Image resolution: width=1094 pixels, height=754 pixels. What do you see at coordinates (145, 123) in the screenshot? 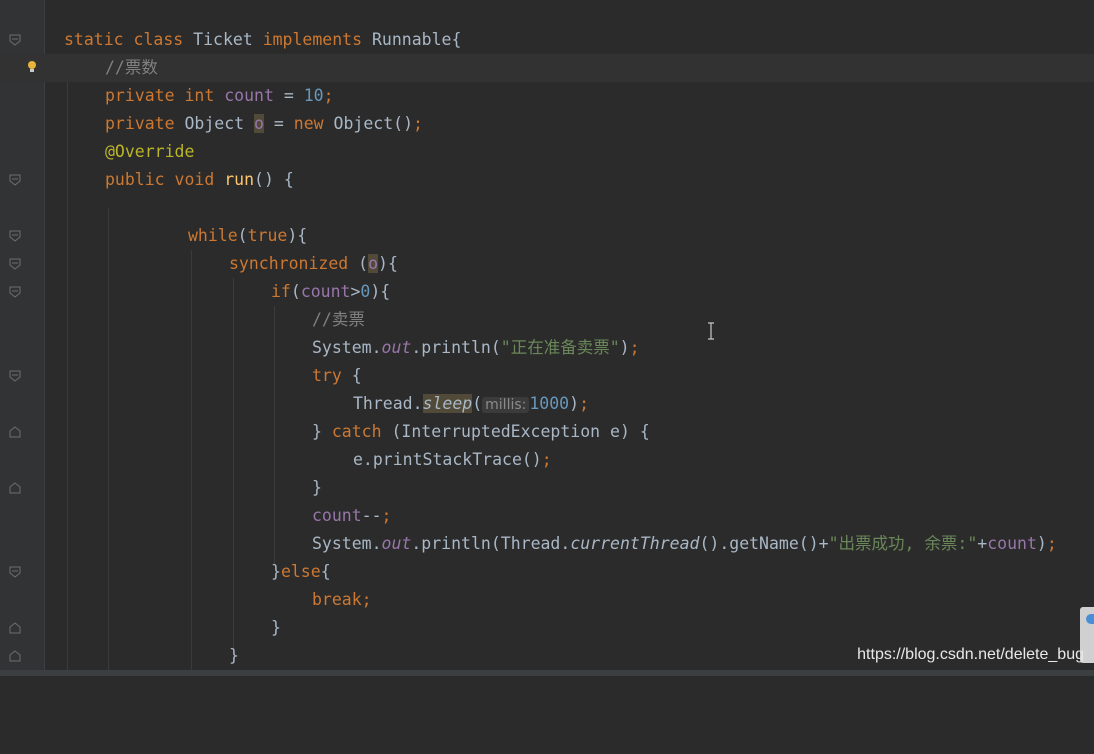
I see `keyword: private` at bounding box center [145, 123].